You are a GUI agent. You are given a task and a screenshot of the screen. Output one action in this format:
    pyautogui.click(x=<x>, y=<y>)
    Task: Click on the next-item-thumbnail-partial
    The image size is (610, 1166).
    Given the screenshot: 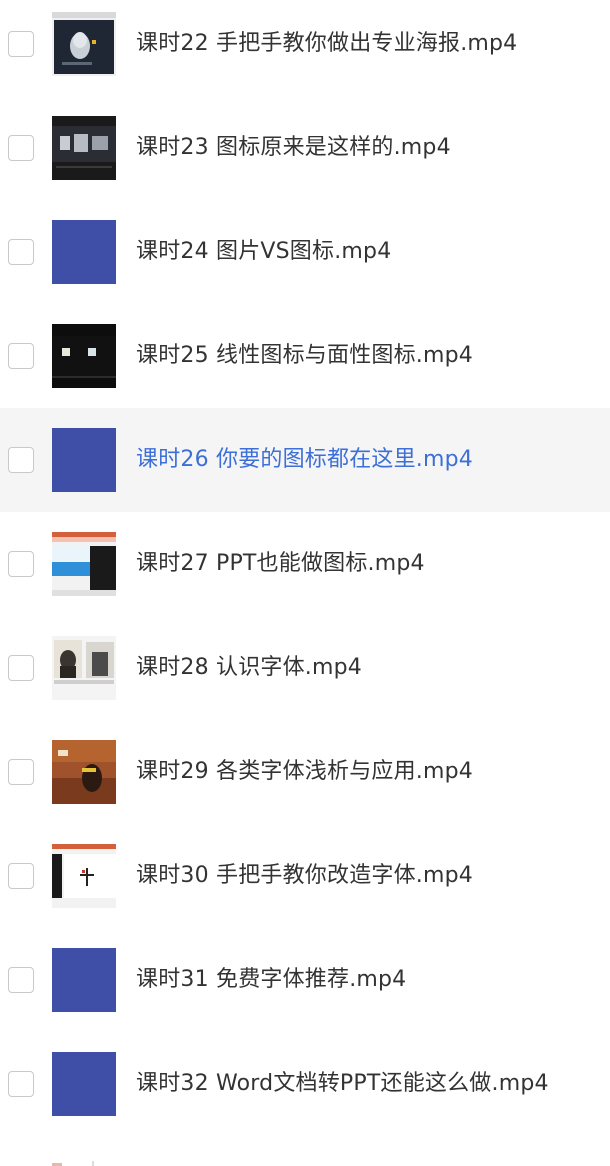 What is the action you would take?
    pyautogui.click(x=84, y=1161)
    